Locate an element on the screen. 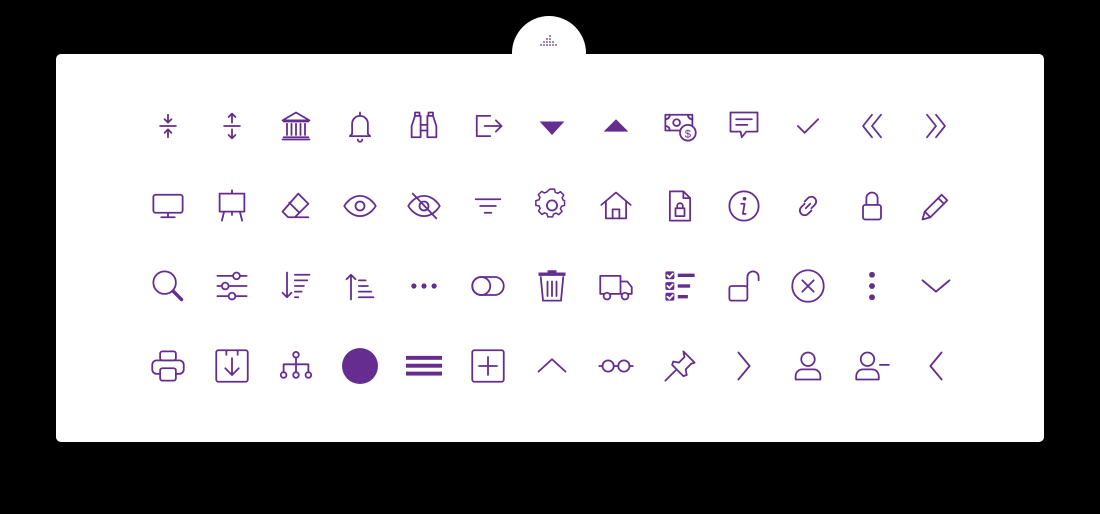 The image size is (1100, 514). more-vertical-icon is located at coordinates (872, 286).